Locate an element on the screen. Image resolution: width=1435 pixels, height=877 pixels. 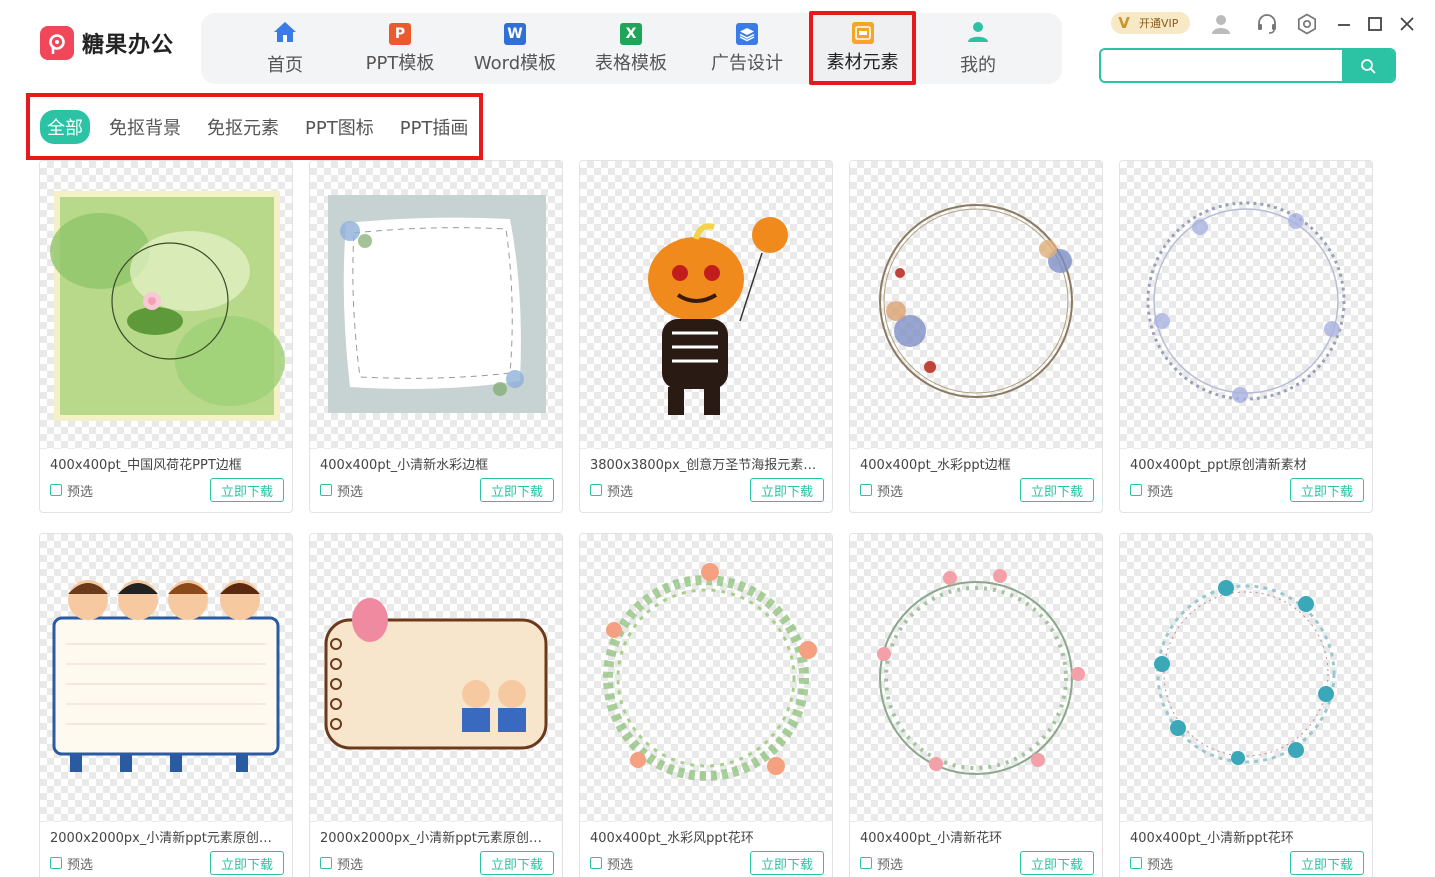
app-logo: 糖果办公 is located at coordinates (107, 43).